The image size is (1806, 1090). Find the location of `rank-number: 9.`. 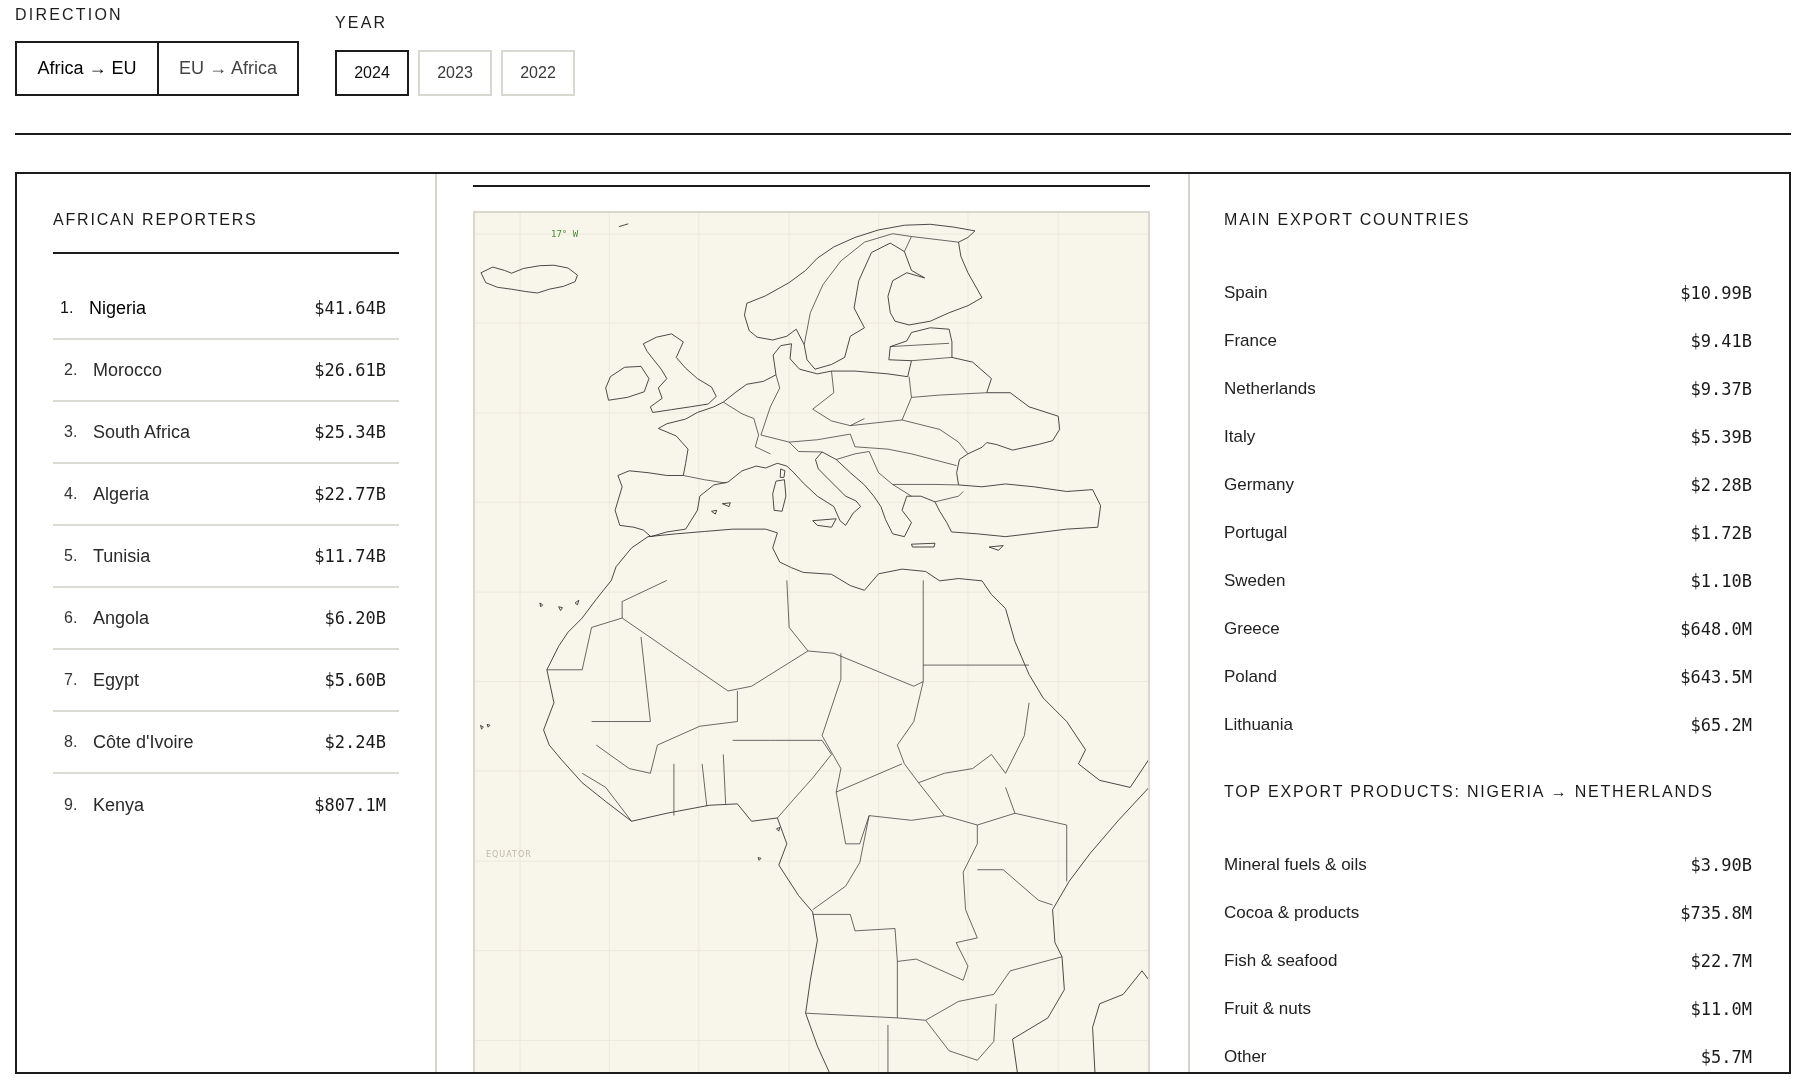

rank-number: 9. is located at coordinates (71, 805).